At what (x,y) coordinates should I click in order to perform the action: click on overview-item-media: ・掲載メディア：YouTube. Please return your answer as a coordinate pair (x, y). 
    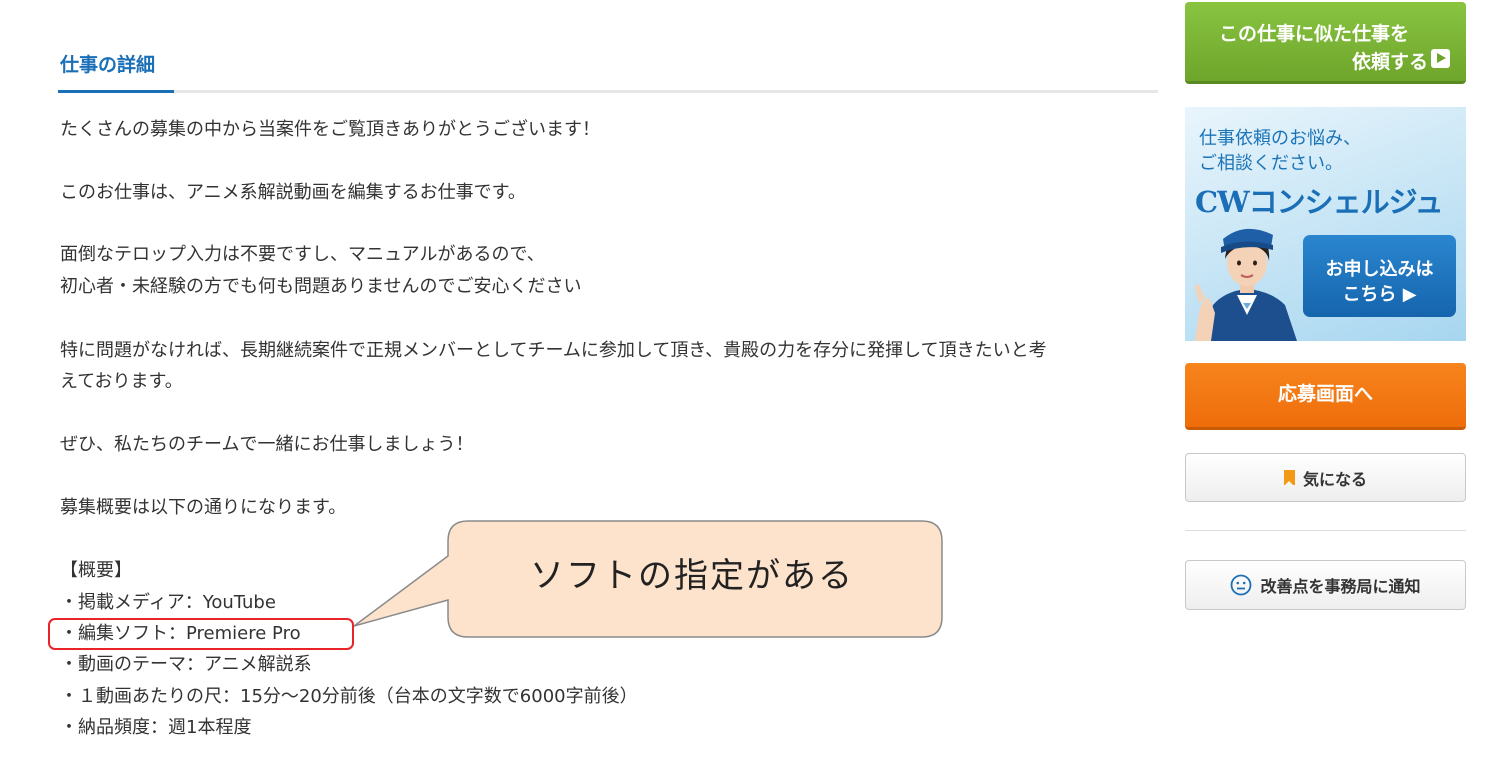
    Looking at the image, I should click on (168, 602).